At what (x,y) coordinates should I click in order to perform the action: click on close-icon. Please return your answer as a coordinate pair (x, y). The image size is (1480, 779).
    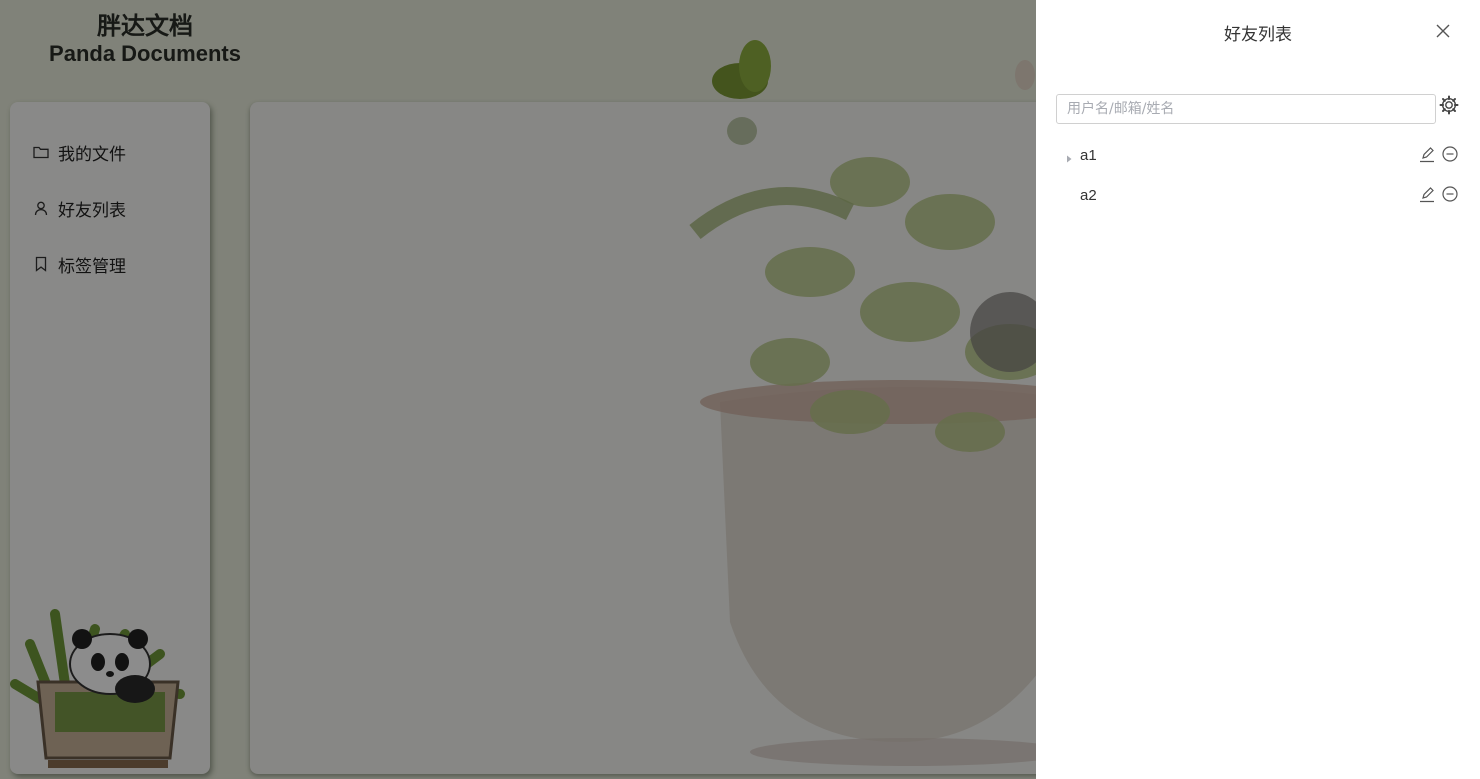
    Looking at the image, I should click on (1443, 31).